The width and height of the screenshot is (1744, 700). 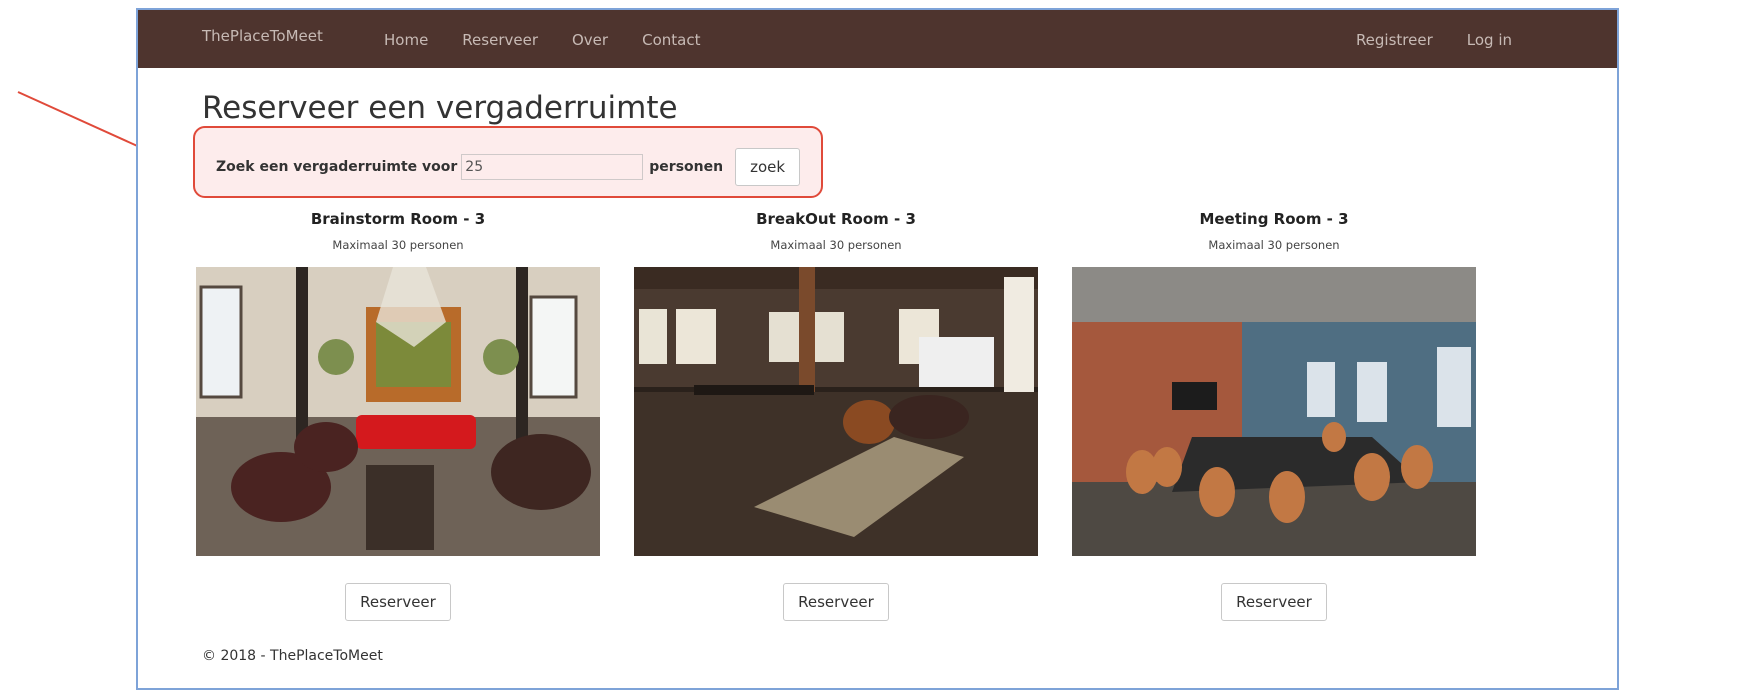 What do you see at coordinates (337, 167) in the screenshot?
I see `search-label-before: Zoek een vergaderruimte voor` at bounding box center [337, 167].